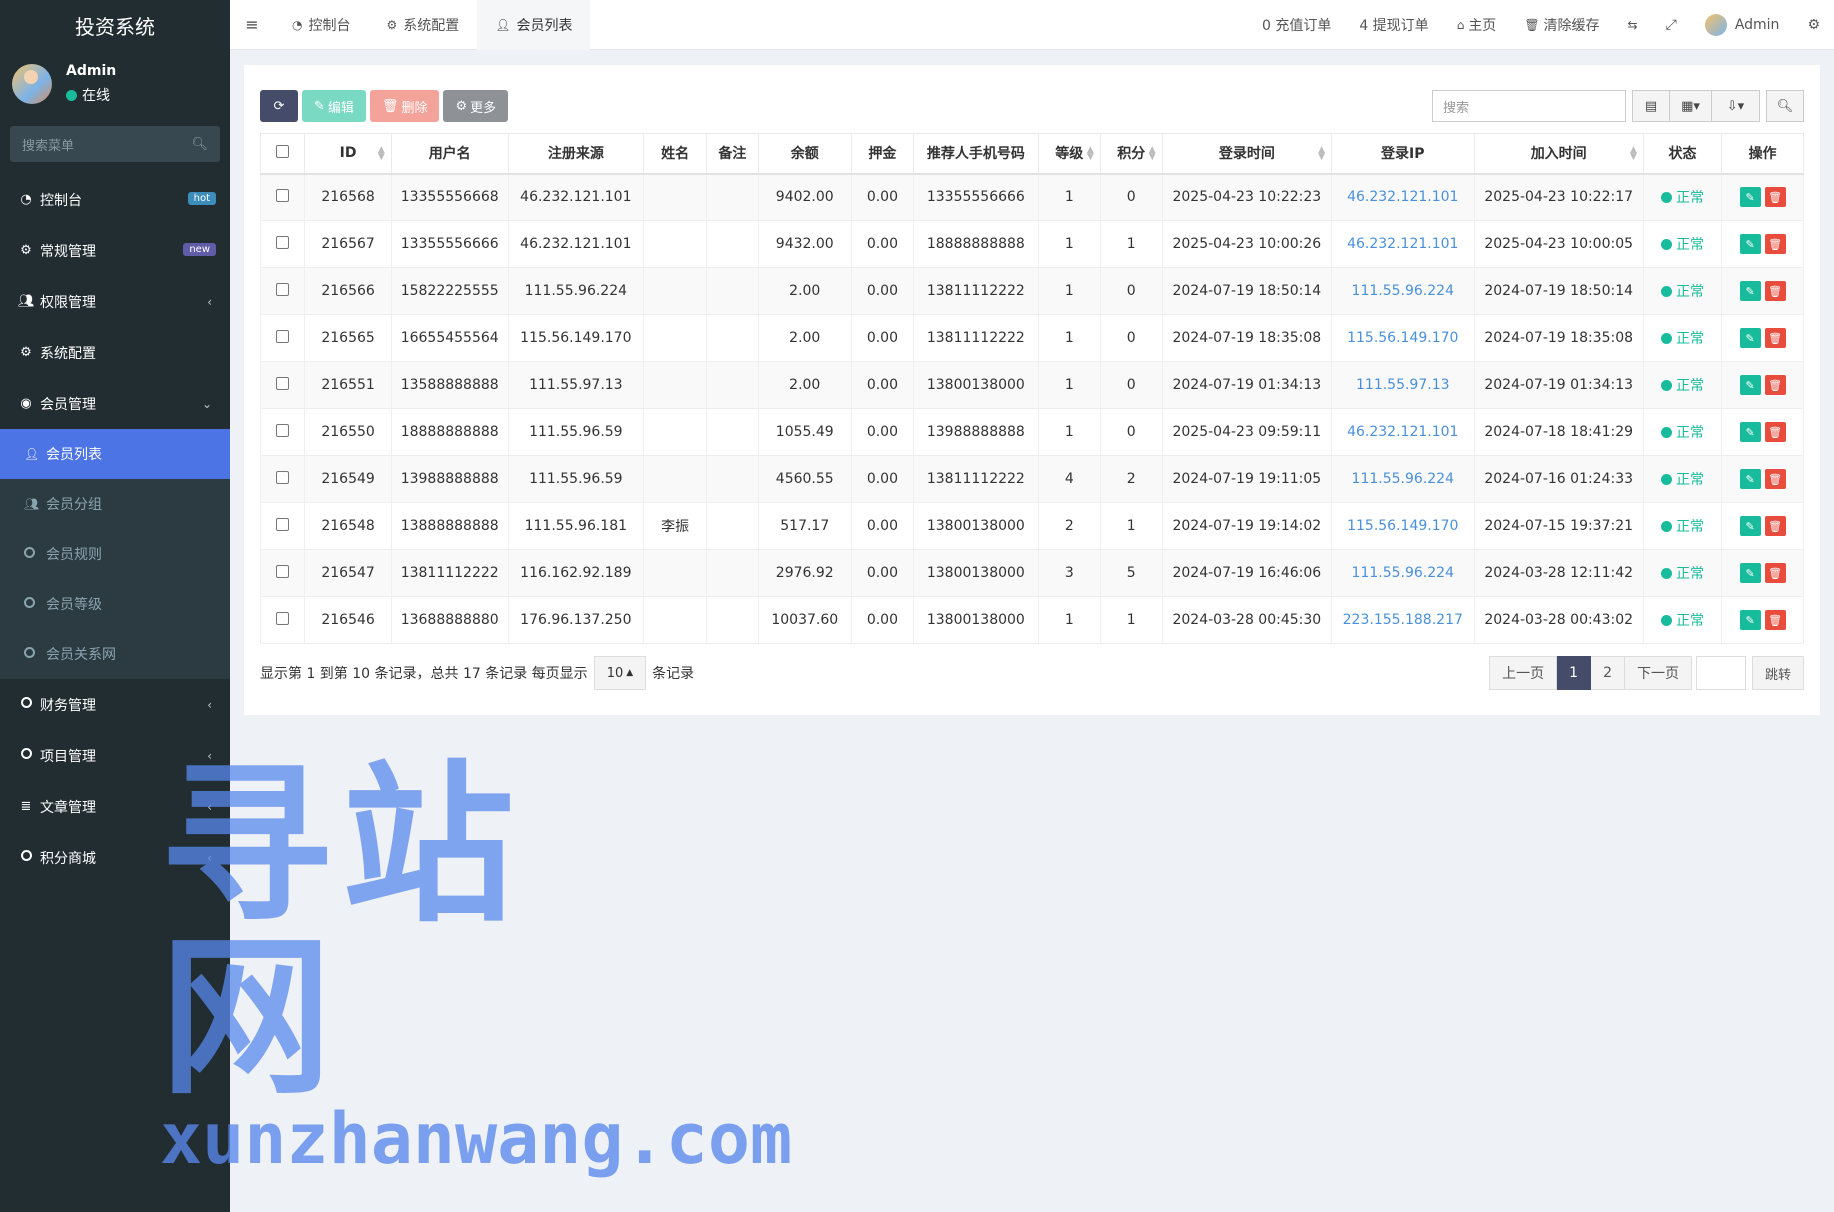  I want to click on withdraw-orders-link: 4 提现订单, so click(1393, 25).